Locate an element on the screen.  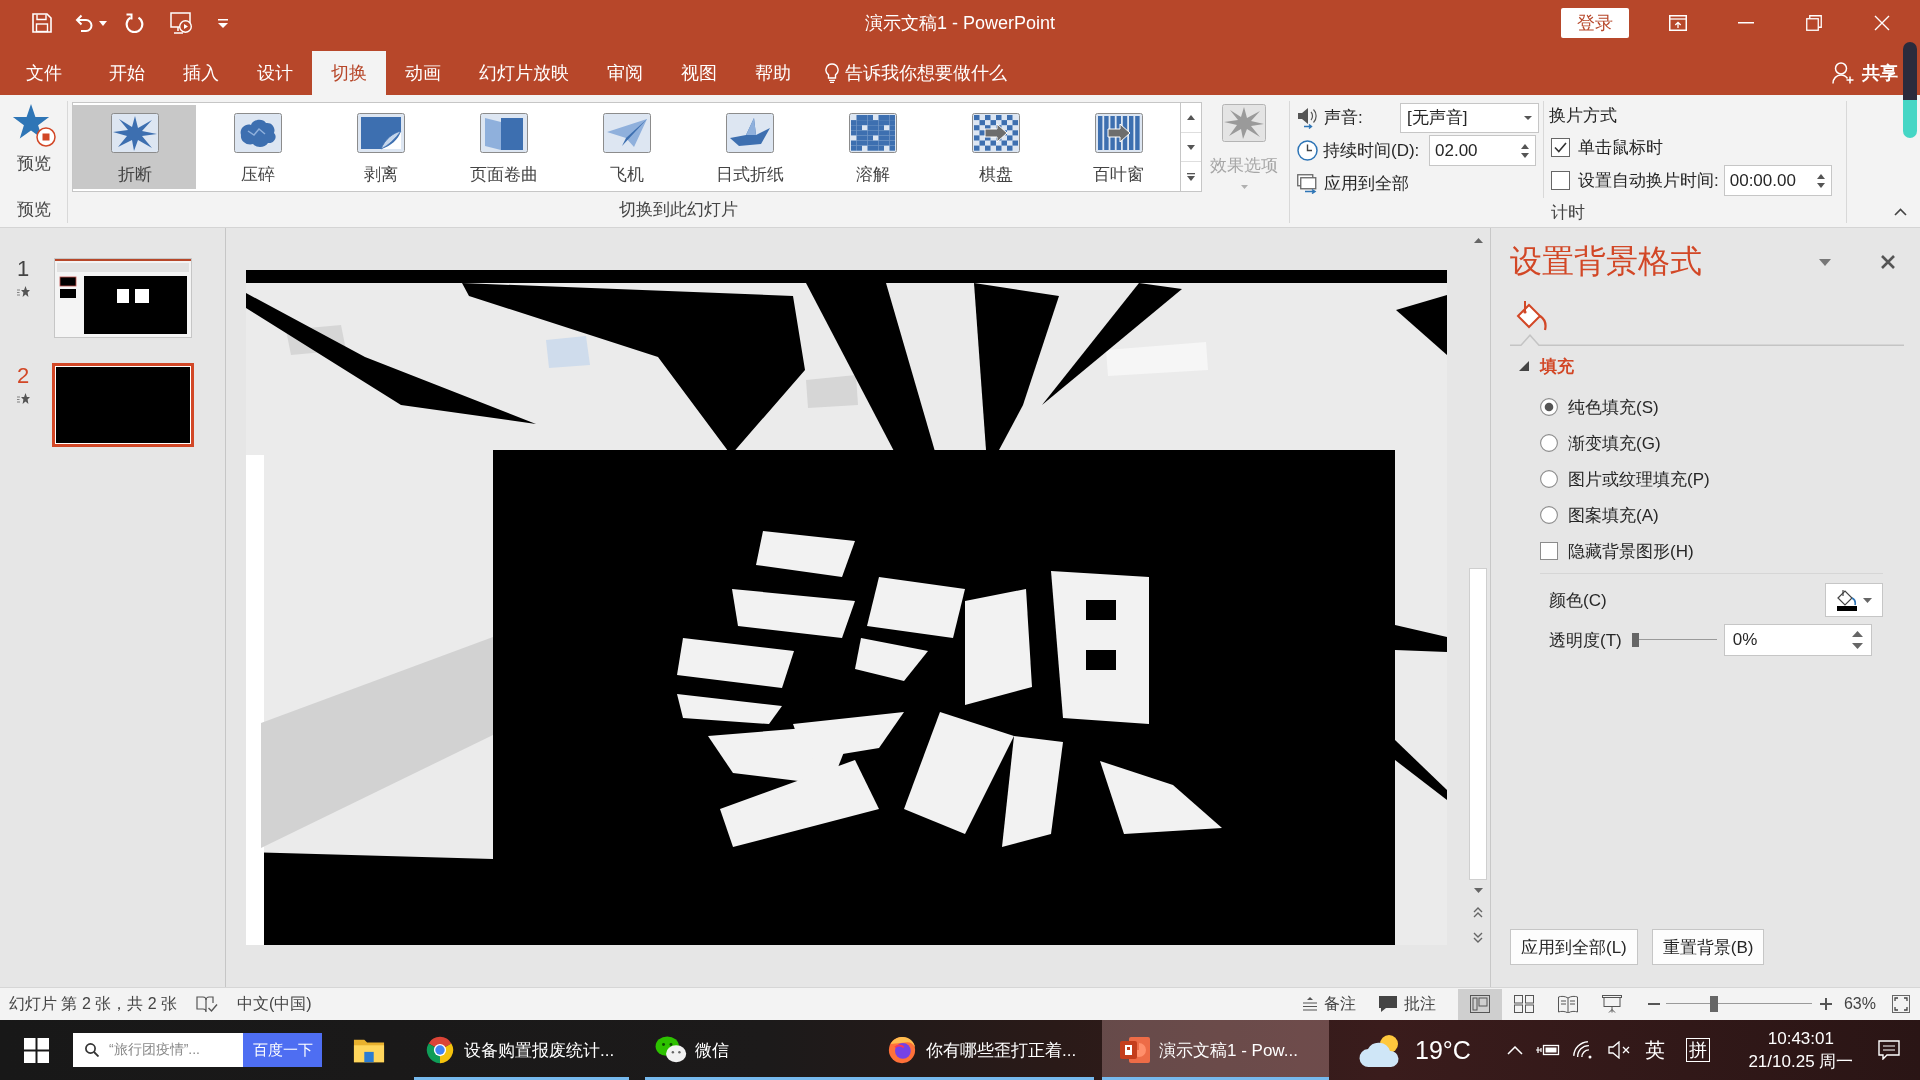
advance-heading: 换片方式 is located at coordinates (1583, 115).